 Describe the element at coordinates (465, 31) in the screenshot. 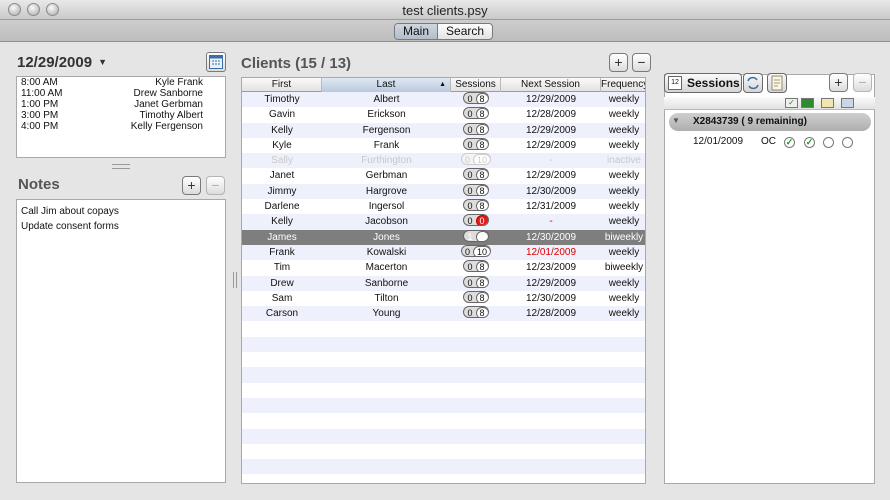

I see `tab-search: Search` at that location.